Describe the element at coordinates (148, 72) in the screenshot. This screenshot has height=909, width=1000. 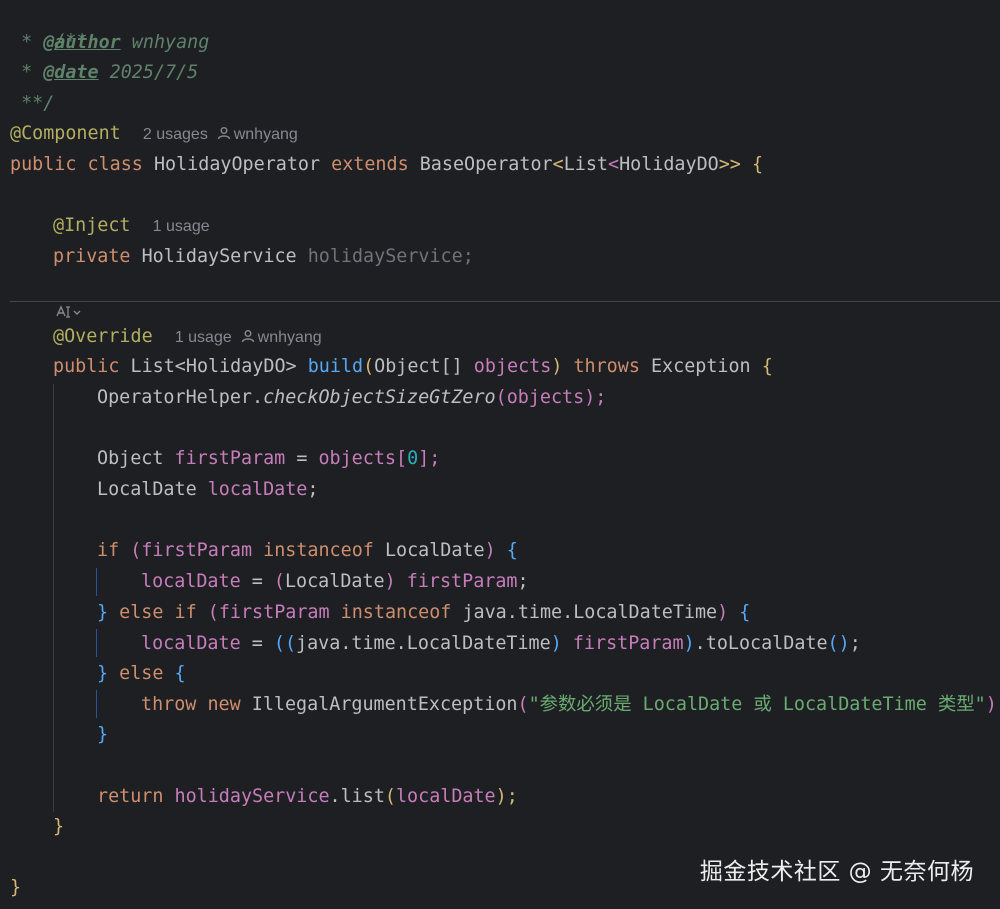
I see `doc-date-value: 2025/7/5` at that location.